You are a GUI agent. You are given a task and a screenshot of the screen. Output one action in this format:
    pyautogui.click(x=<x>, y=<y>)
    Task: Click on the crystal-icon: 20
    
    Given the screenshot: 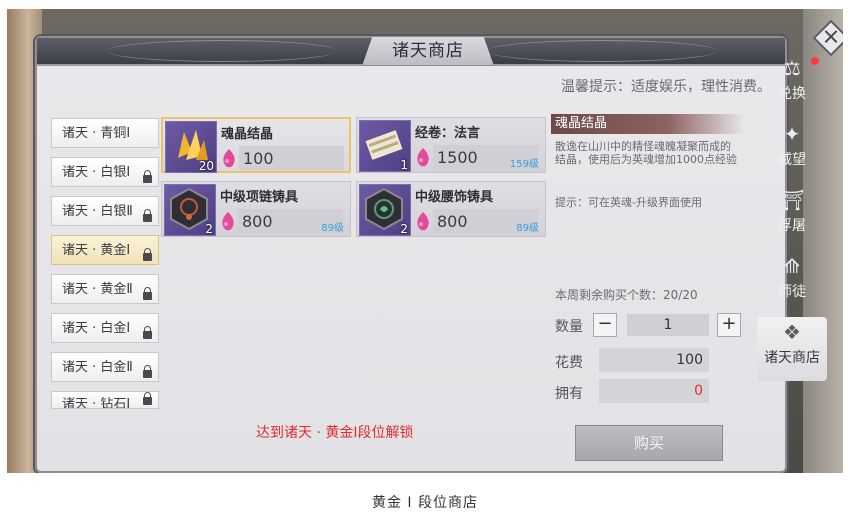 What is the action you would take?
    pyautogui.click(x=191, y=147)
    